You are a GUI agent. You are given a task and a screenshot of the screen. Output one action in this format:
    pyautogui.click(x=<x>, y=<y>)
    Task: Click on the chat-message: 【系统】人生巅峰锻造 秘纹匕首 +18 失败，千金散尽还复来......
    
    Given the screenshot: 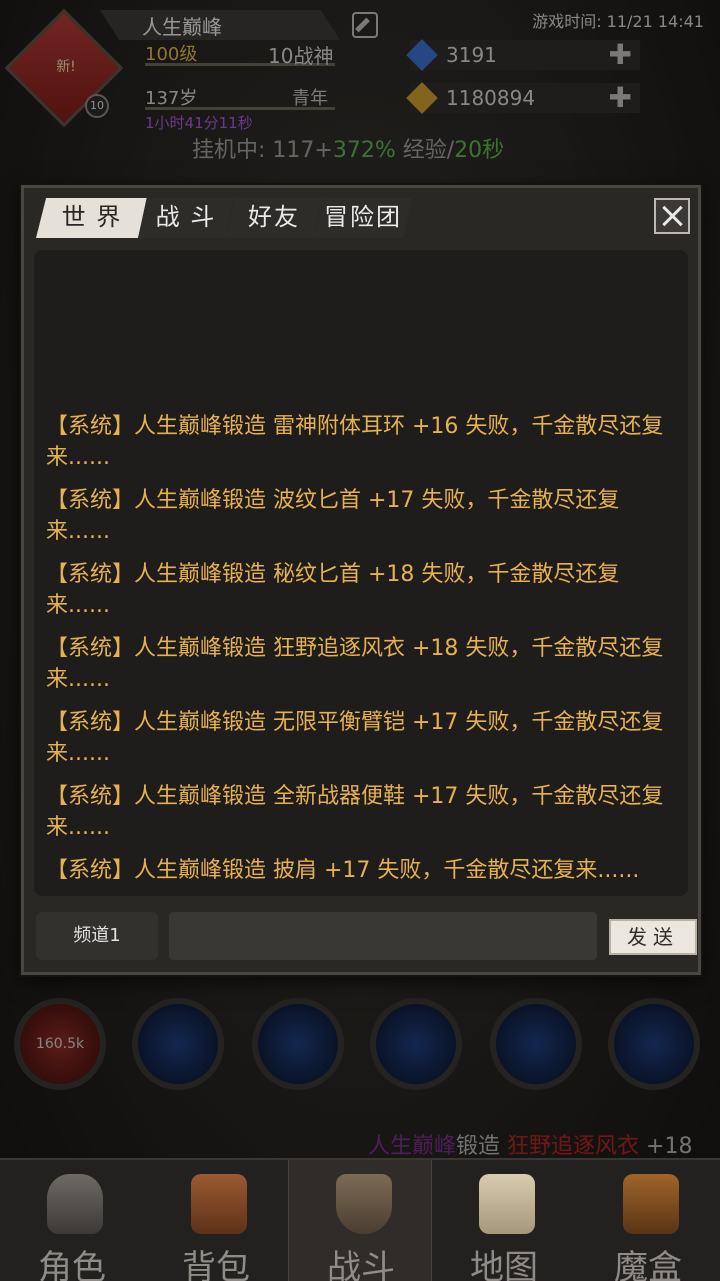 What is the action you would take?
    pyautogui.click(x=333, y=590)
    